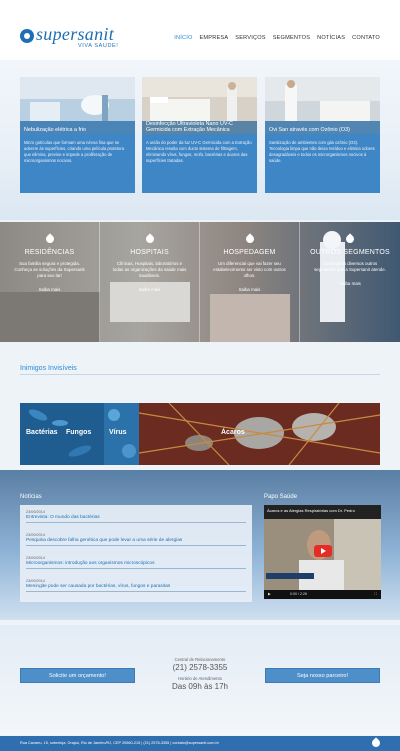 The height and width of the screenshot is (751, 400). Describe the element at coordinates (214, 38) in the screenshot. I see `nav-empresa: EMPRESA` at that location.